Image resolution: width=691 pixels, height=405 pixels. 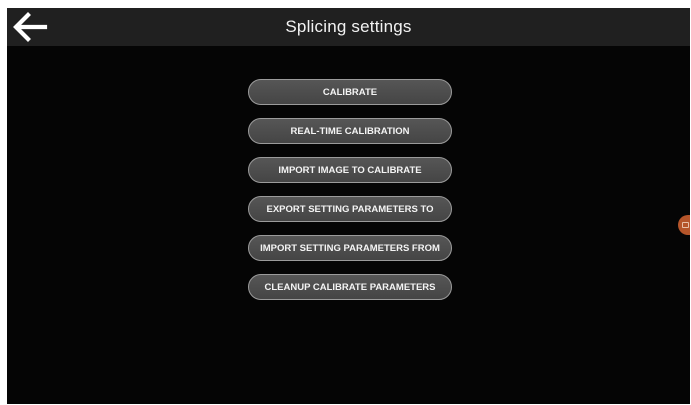 What do you see at coordinates (350, 248) in the screenshot?
I see `import-setting-parameters-button: IMPORT SETTING PARAMETERS FROM` at bounding box center [350, 248].